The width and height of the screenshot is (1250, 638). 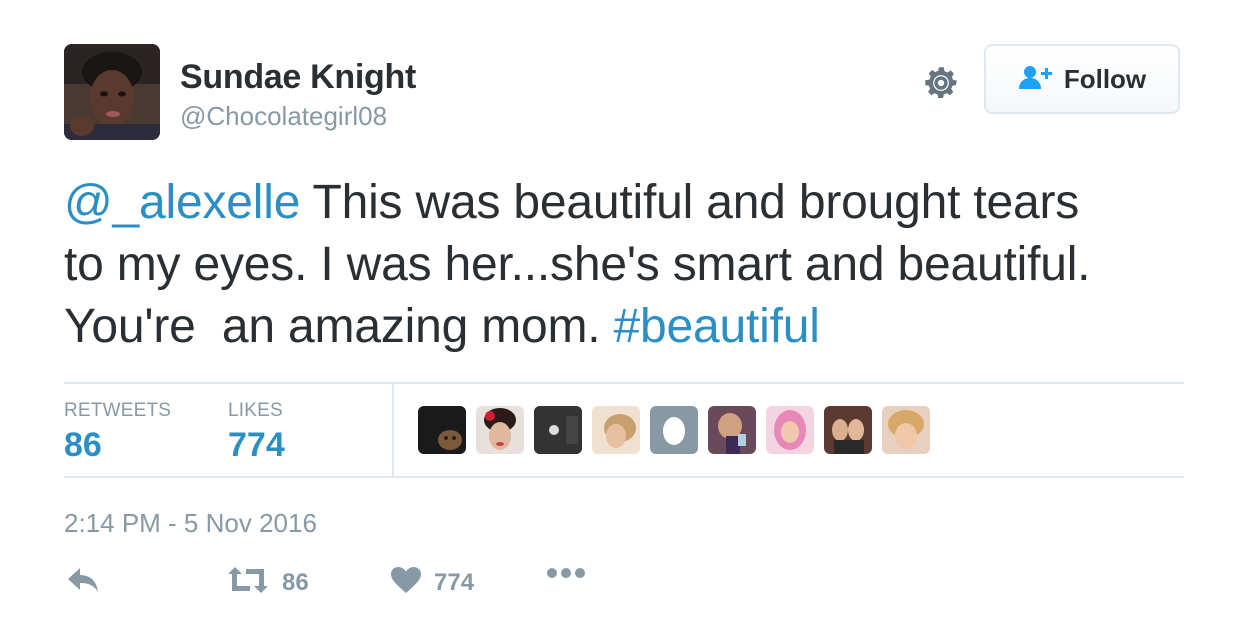 I want to click on reply-button, so click(x=83, y=582).